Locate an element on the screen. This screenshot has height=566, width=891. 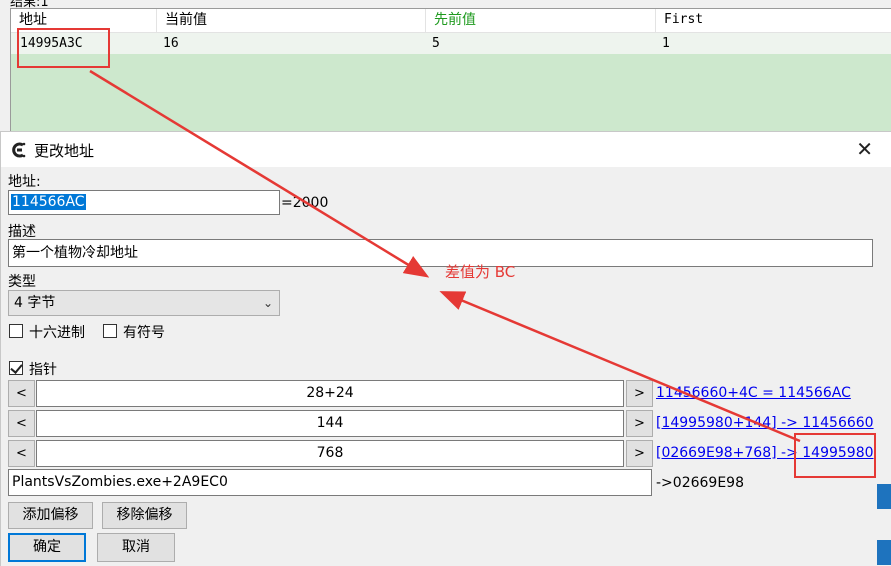
offset-input: 28+24 is located at coordinates (330, 393).